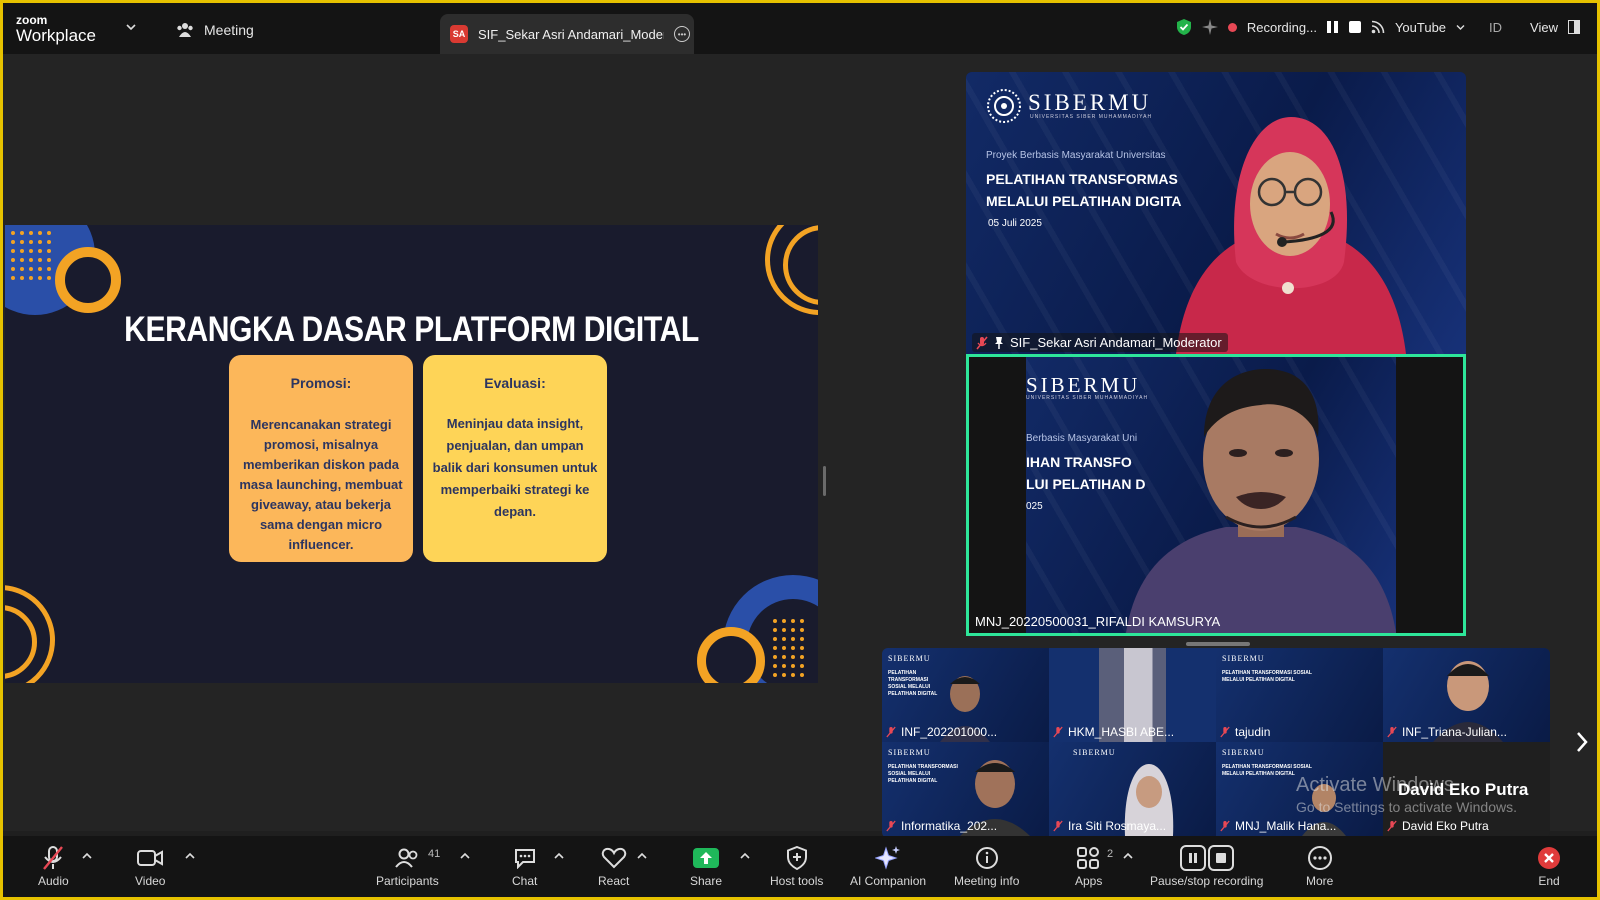 This screenshot has height=900, width=1600. What do you see at coordinates (1088, 866) in the screenshot?
I see `apps-button: Apps` at bounding box center [1088, 866].